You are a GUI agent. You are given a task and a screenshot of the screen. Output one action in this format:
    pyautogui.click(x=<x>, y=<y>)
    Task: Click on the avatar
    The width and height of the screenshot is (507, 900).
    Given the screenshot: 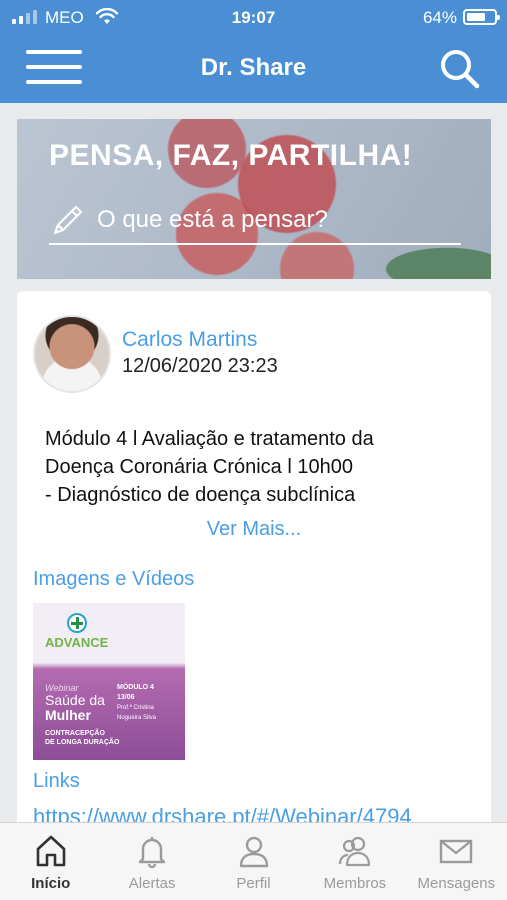 What is the action you would take?
    pyautogui.click(x=72, y=354)
    